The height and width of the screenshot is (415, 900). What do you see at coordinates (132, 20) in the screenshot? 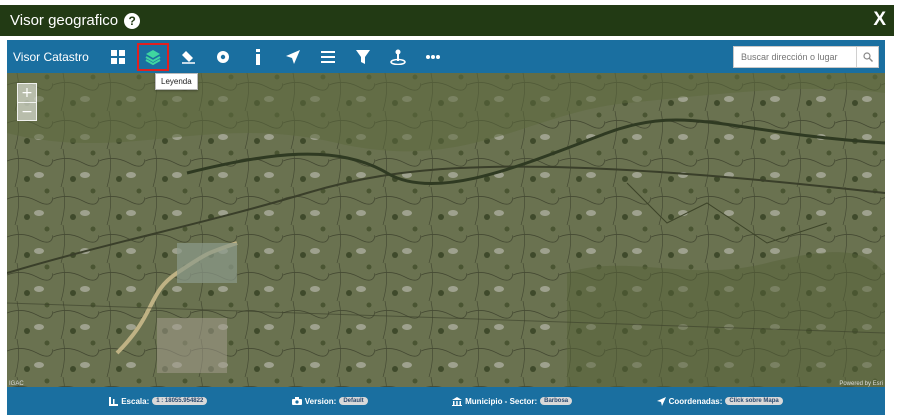
I see `help-icon: ?` at bounding box center [132, 20].